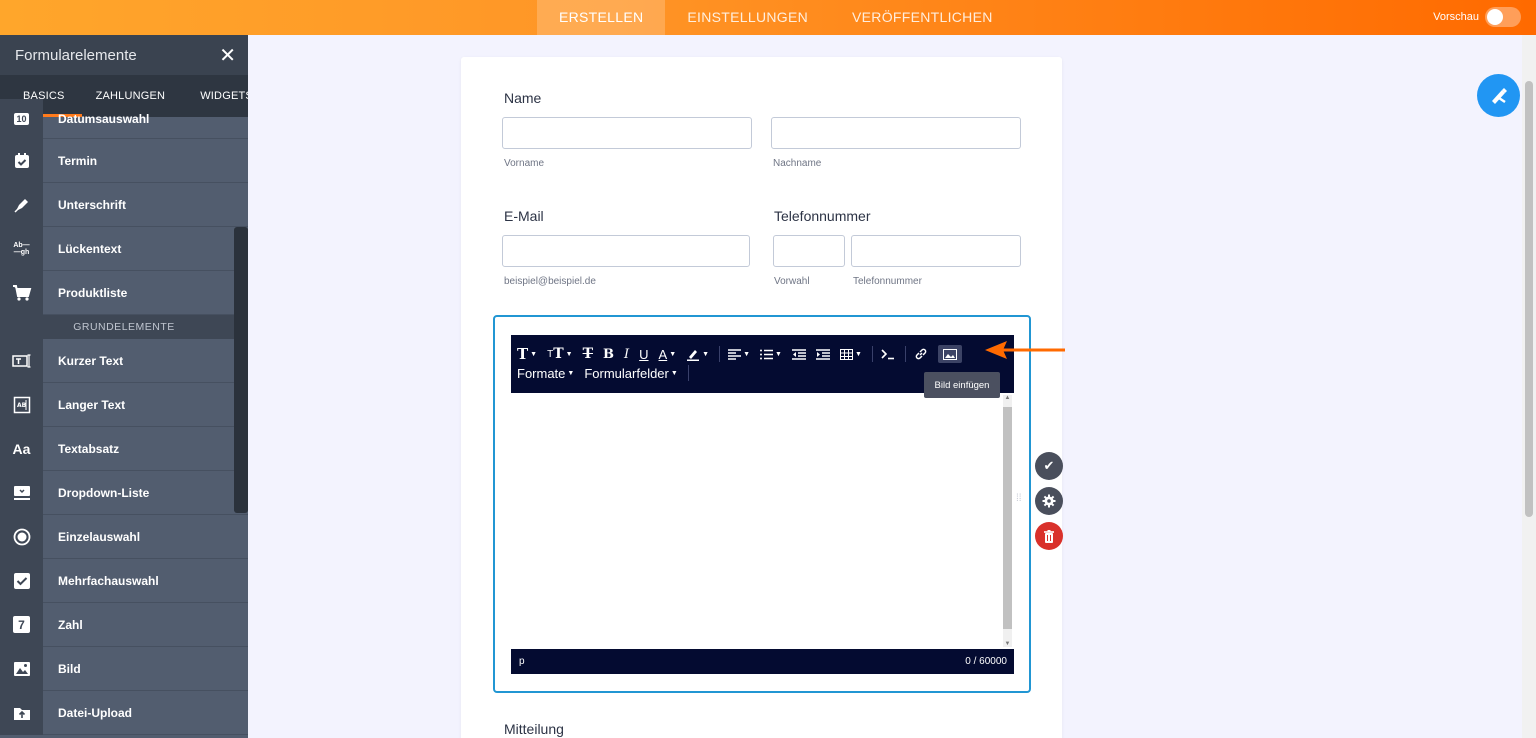 This screenshot has width=1536, height=738. What do you see at coordinates (90, 248) in the screenshot?
I see `sidebar-item-label: Lückentext` at bounding box center [90, 248].